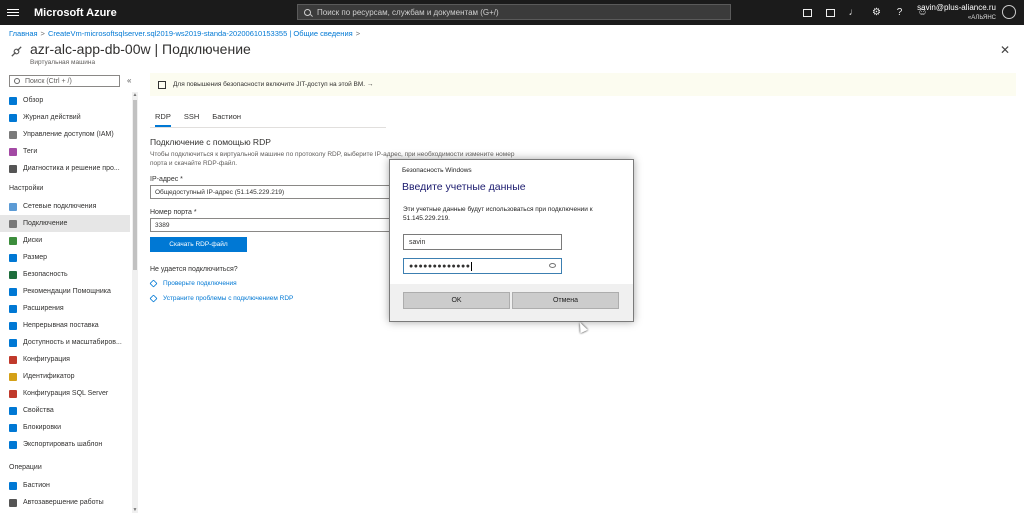 The image size is (1024, 513). I want to click on help-icon: ?, so click(899, 12).